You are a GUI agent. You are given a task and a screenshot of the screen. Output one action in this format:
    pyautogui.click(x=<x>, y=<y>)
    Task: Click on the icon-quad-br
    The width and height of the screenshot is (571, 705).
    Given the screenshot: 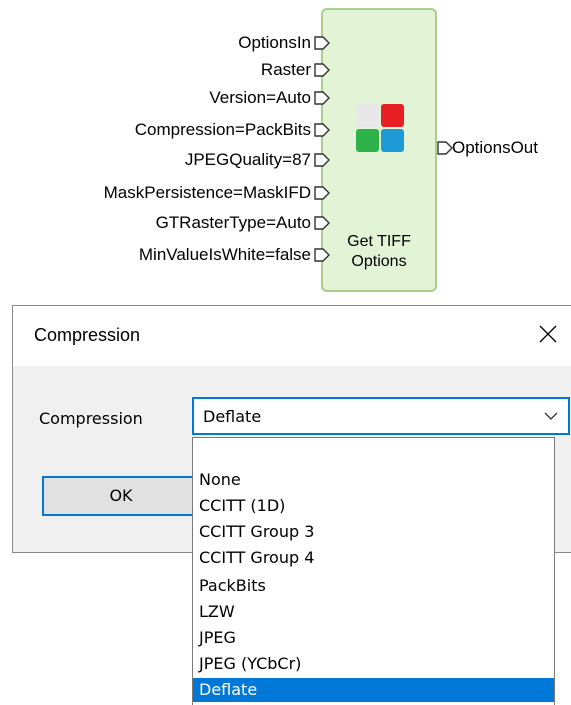 What is the action you would take?
    pyautogui.click(x=392, y=140)
    